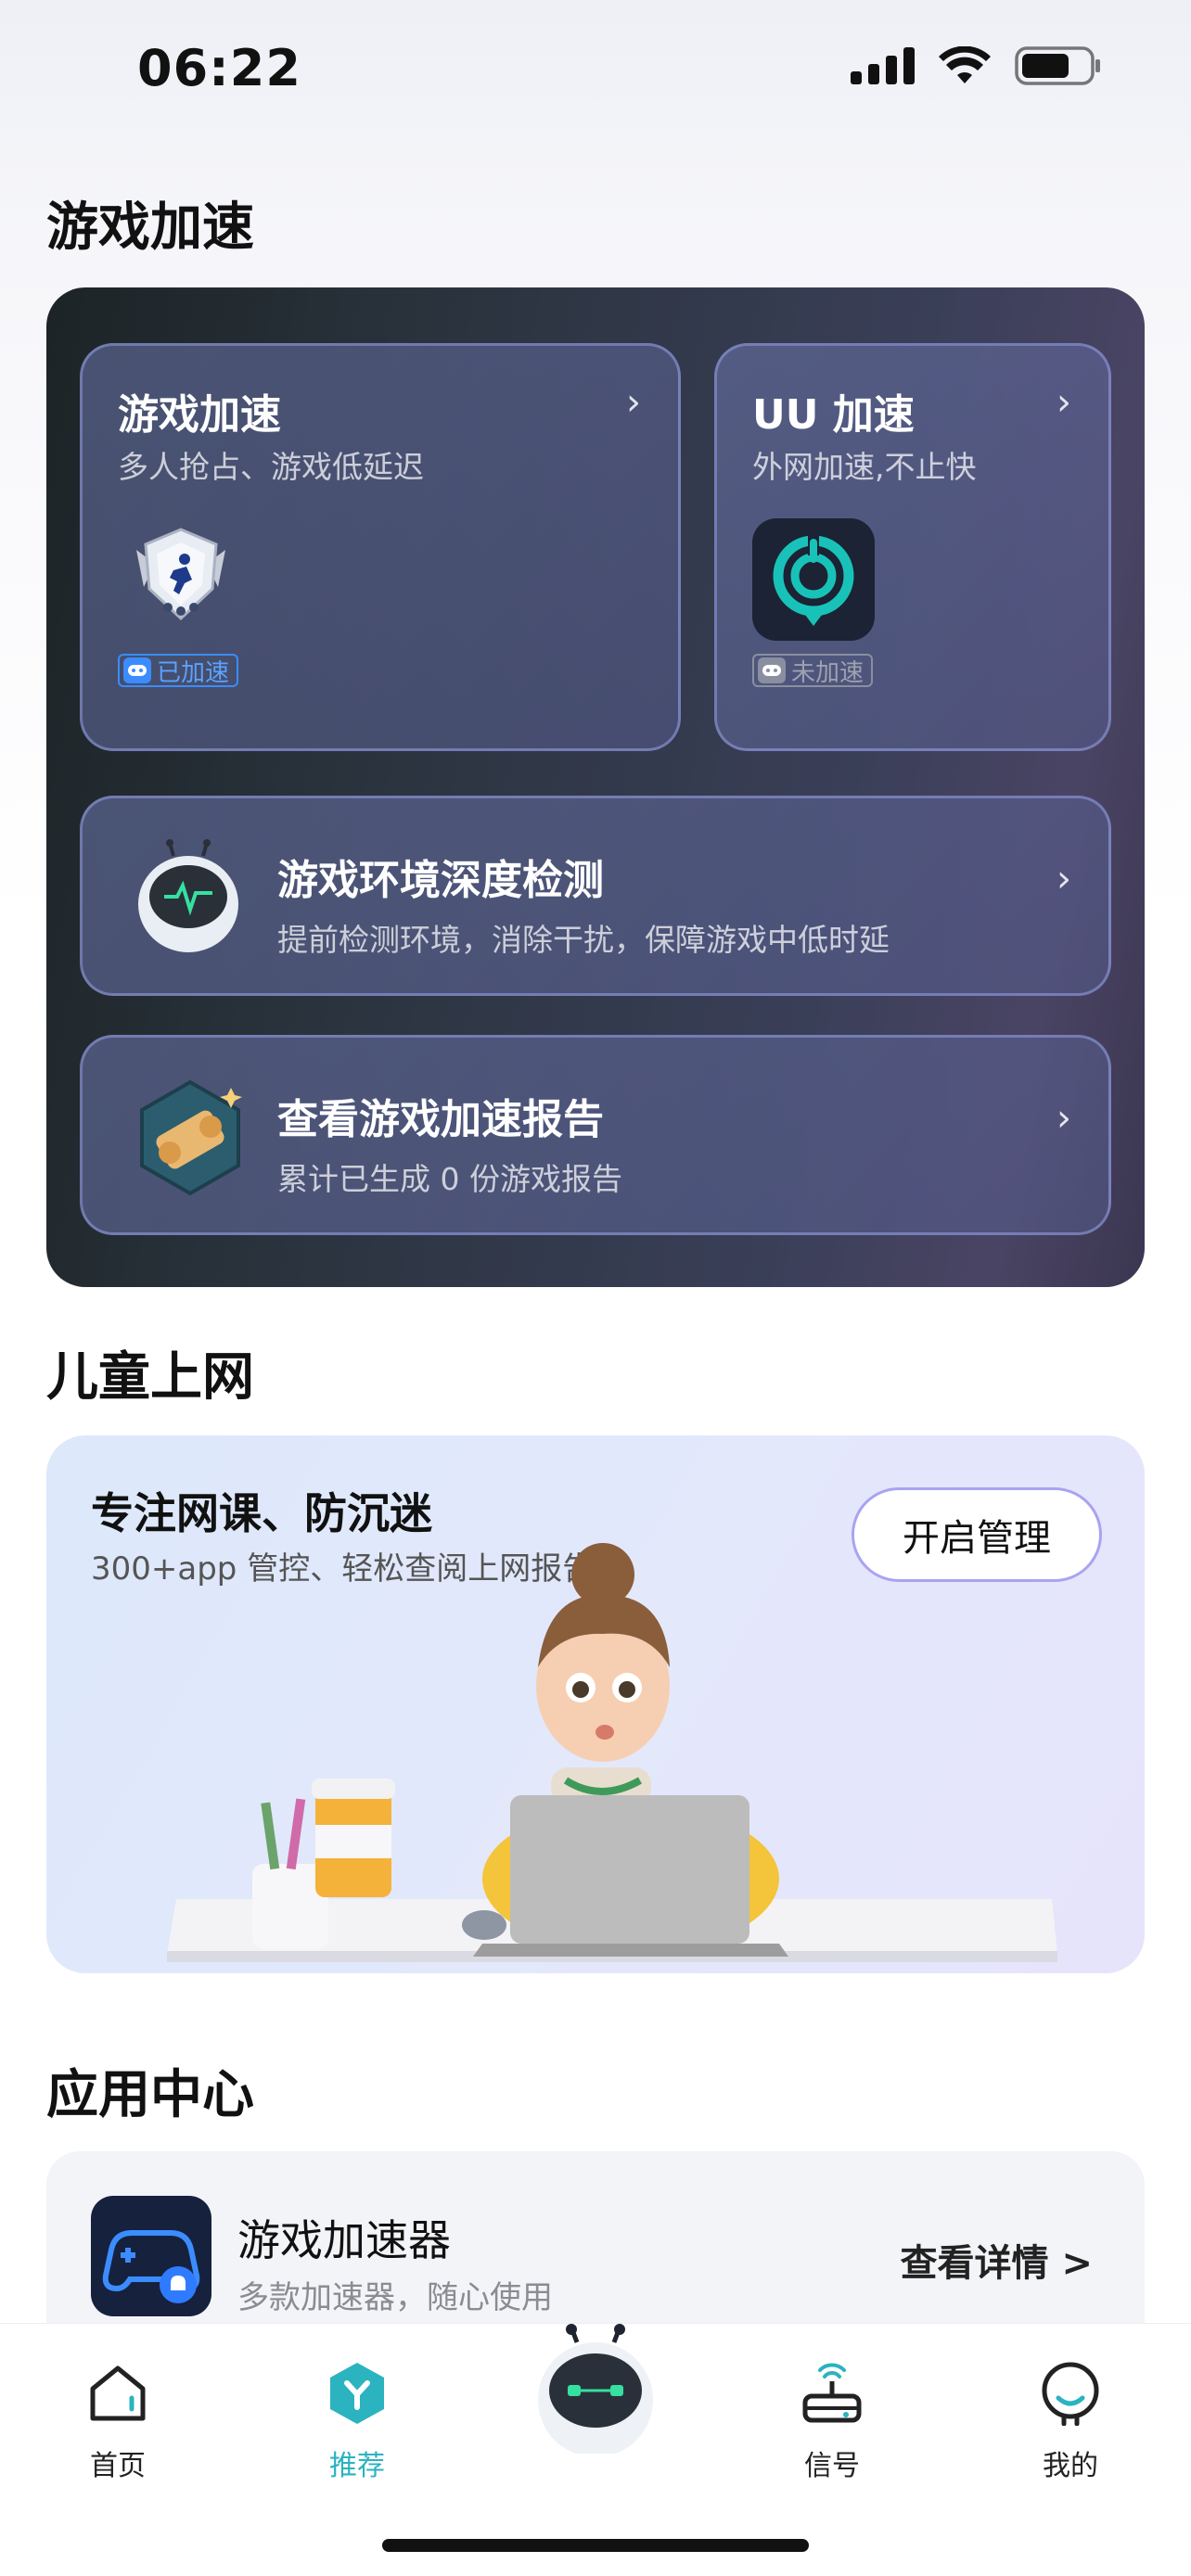 This screenshot has height=2576, width=1191. Describe the element at coordinates (118, 2393) in the screenshot. I see `home-icon` at that location.